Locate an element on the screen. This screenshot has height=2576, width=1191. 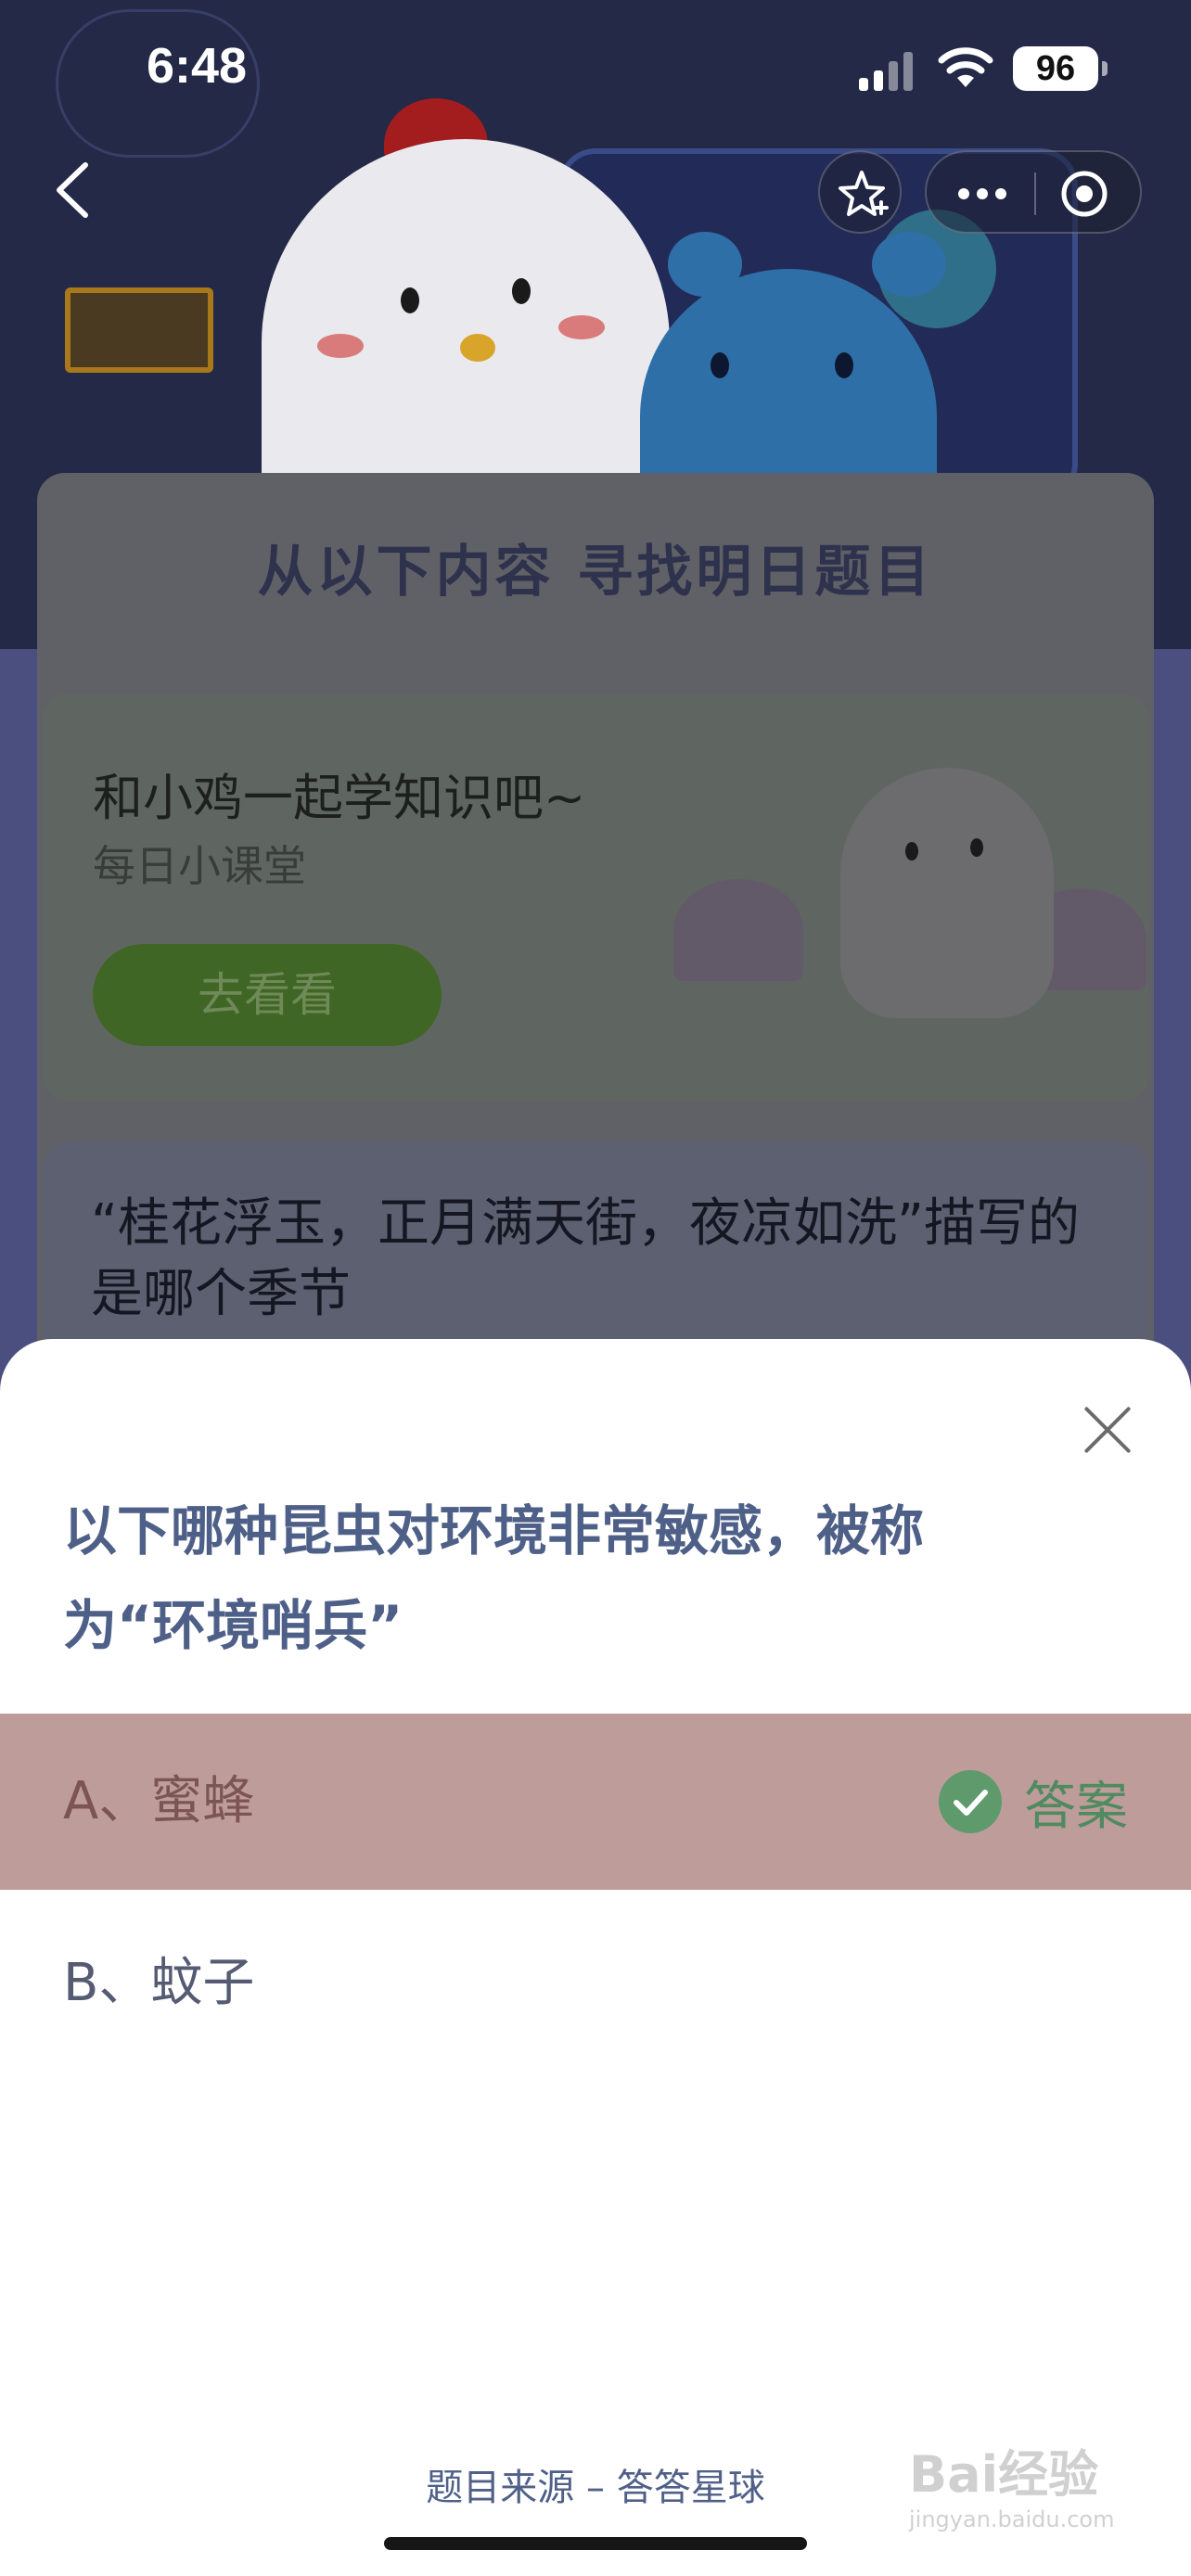
miniapp-capsule is located at coordinates (1033, 192).